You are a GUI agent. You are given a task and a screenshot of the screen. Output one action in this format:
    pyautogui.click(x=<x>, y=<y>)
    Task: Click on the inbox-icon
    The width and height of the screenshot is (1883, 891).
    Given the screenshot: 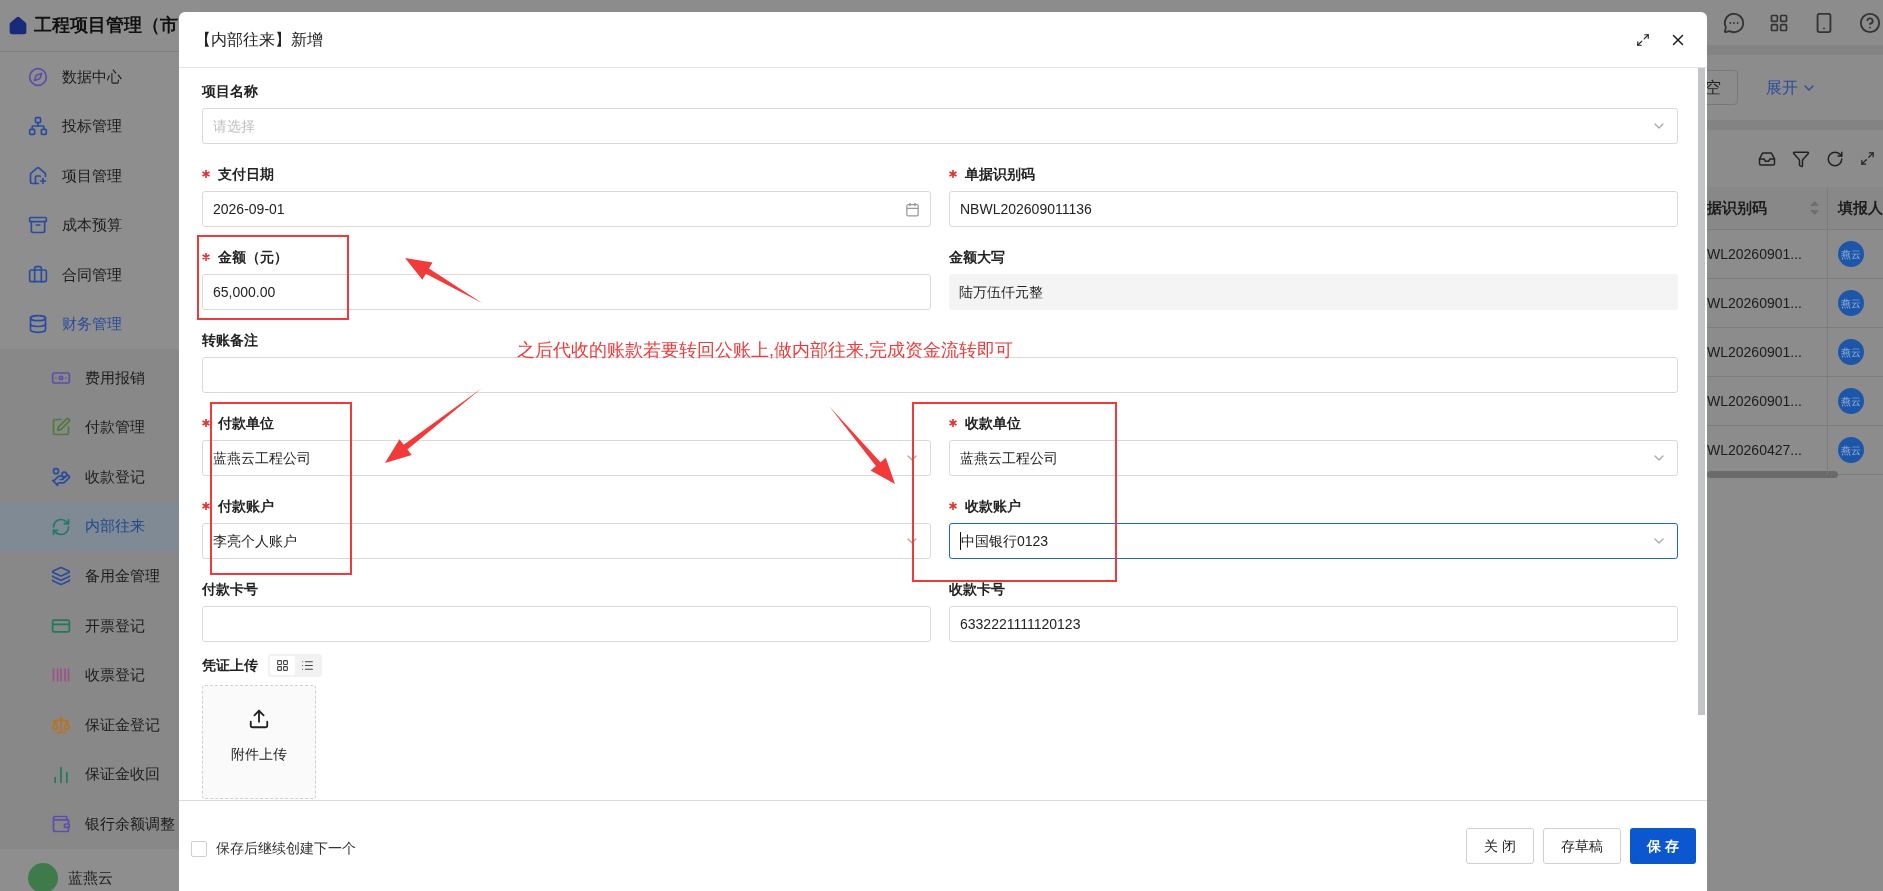 What is the action you would take?
    pyautogui.click(x=1767, y=158)
    